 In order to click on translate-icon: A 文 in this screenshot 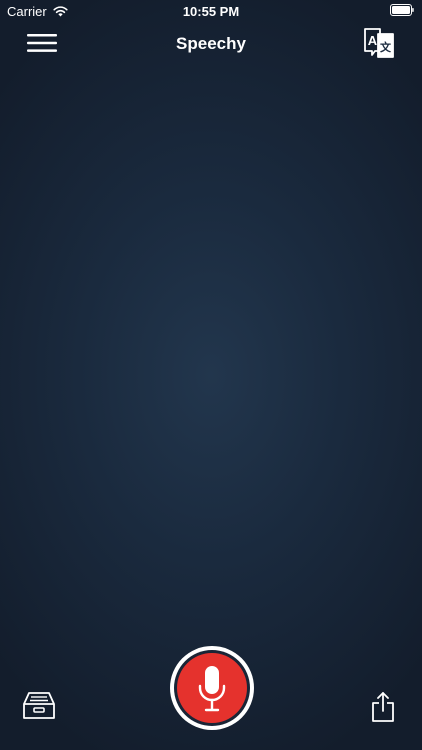, I will do `click(379, 43)`.